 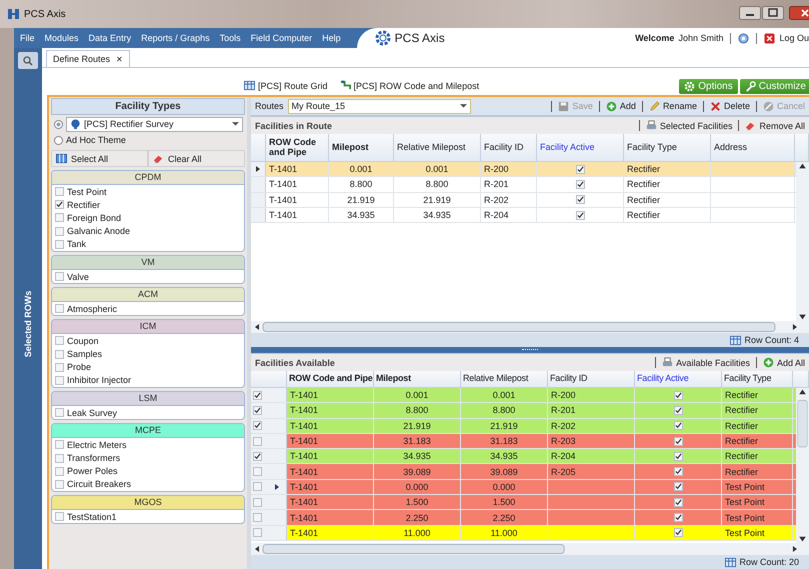 What do you see at coordinates (802, 465) in the screenshot?
I see `vertical-scrollbar` at bounding box center [802, 465].